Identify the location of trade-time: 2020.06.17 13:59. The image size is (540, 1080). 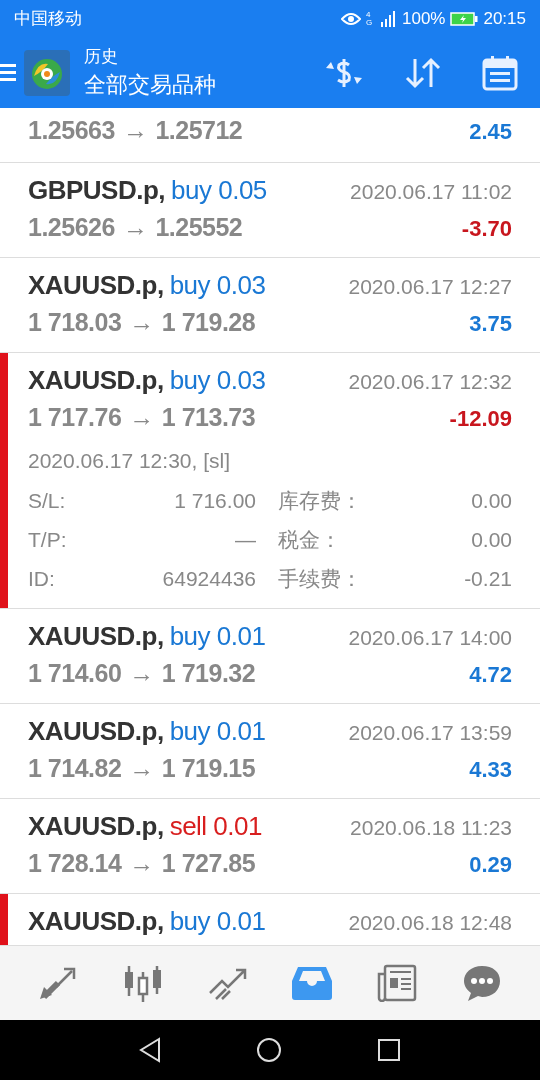
(430, 733).